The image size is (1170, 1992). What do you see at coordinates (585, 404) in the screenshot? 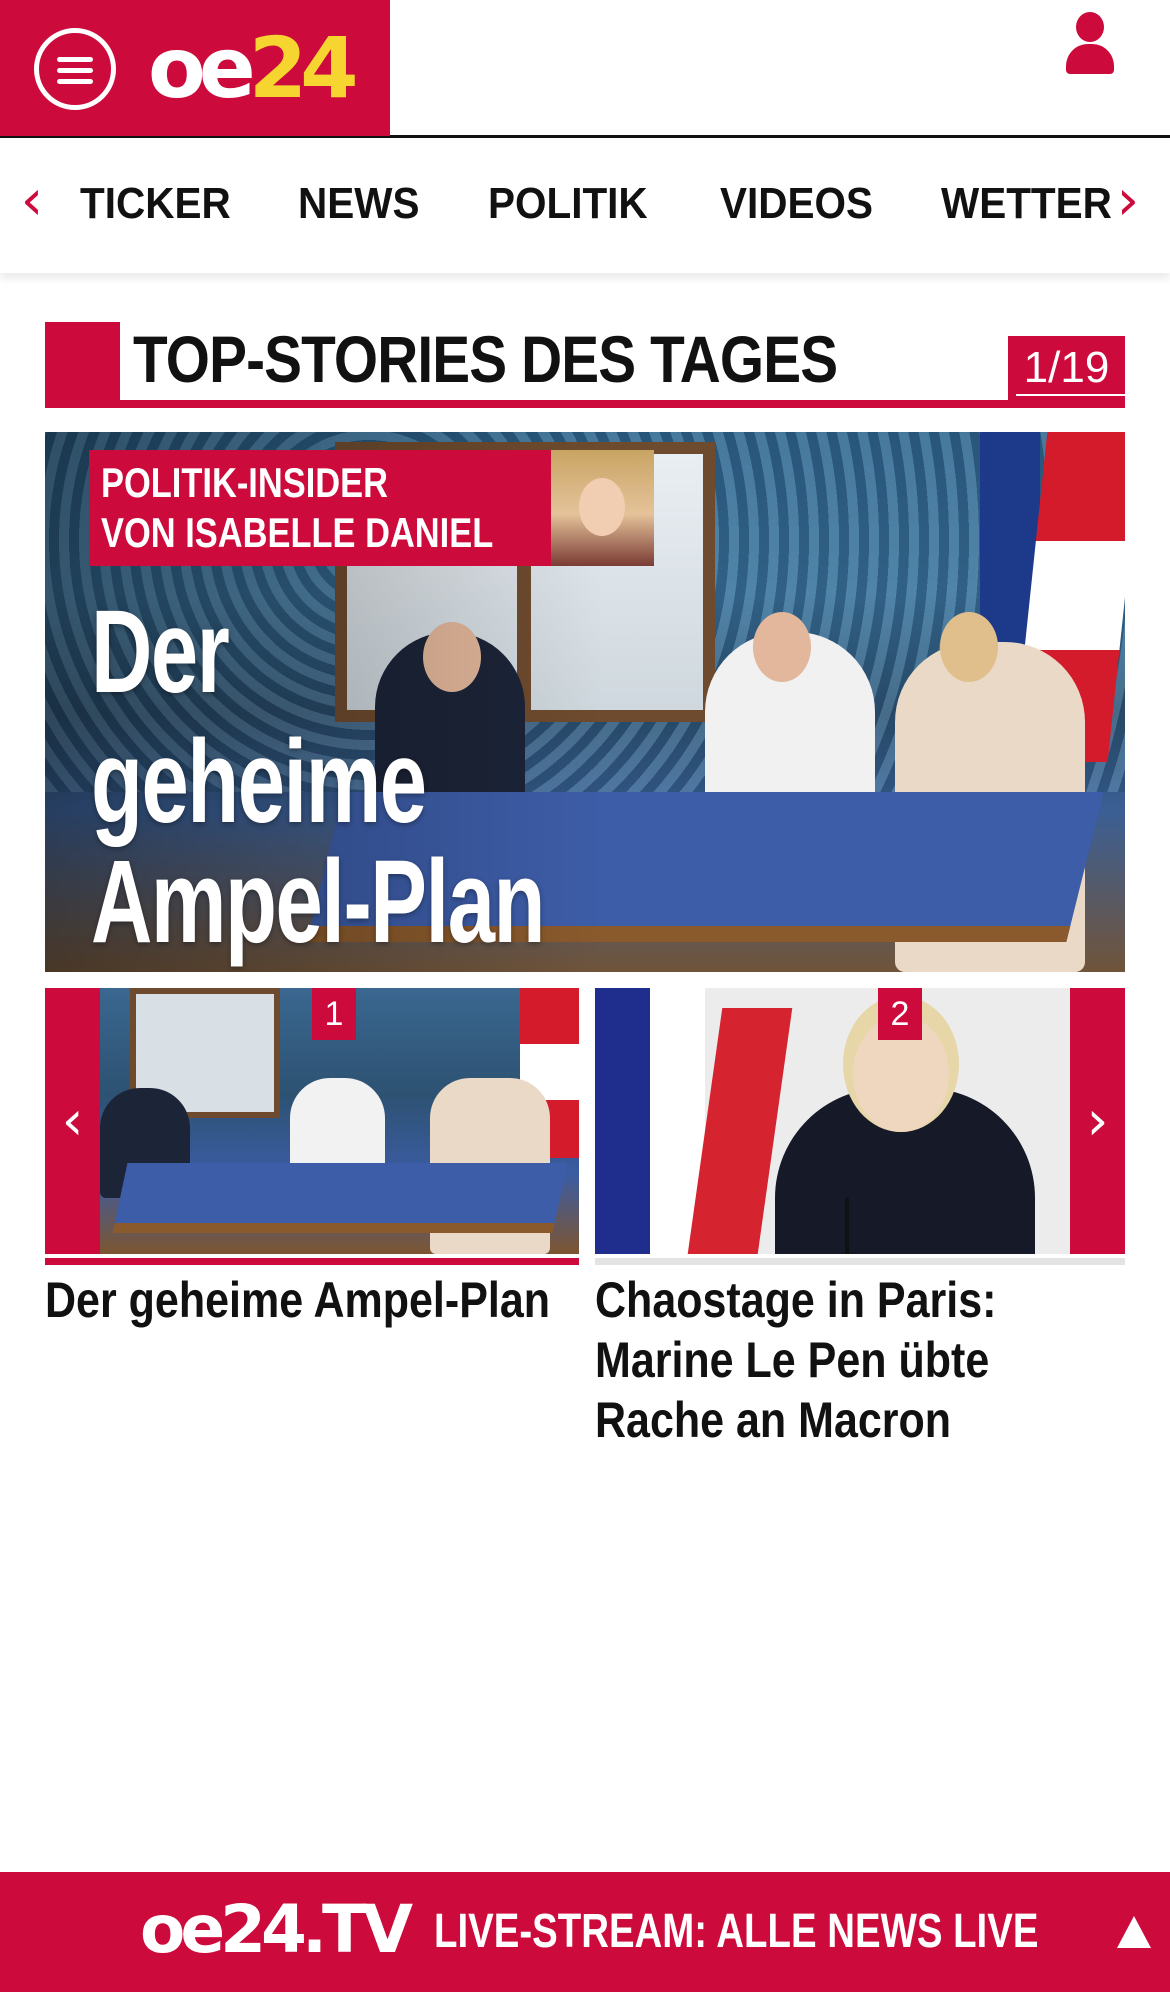
I see `section-divider` at bounding box center [585, 404].